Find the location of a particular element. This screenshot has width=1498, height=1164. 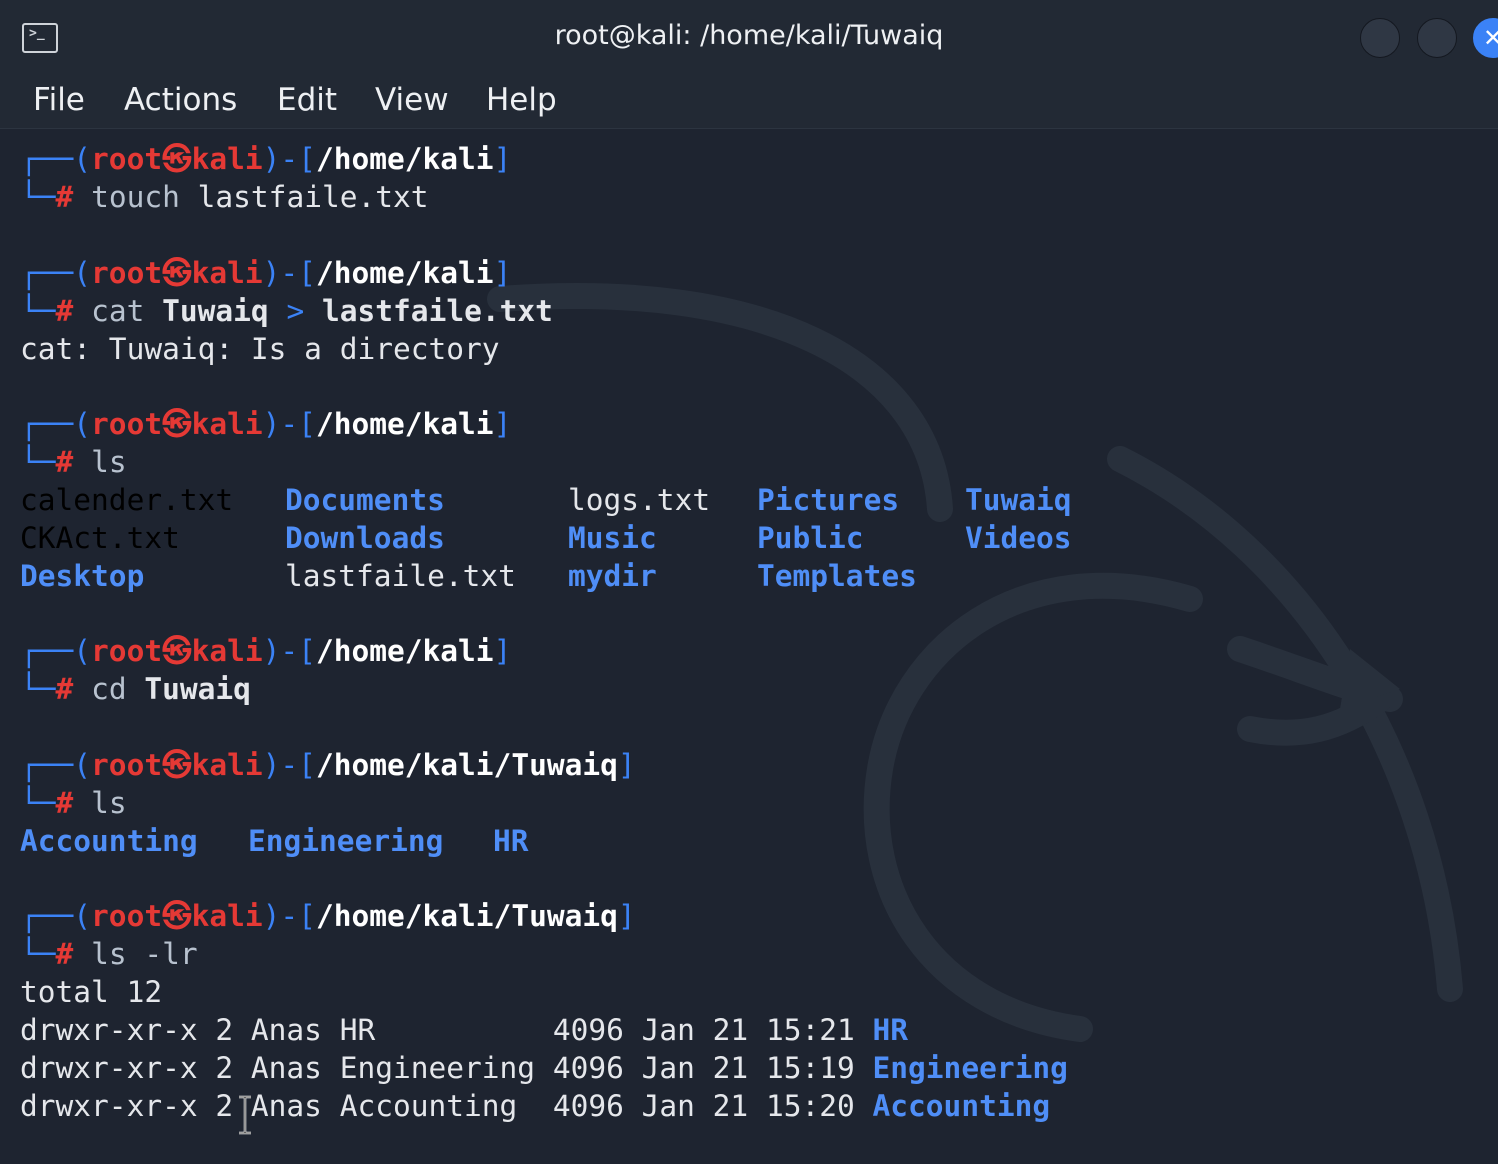

maximize-button is located at coordinates (1437, 38).